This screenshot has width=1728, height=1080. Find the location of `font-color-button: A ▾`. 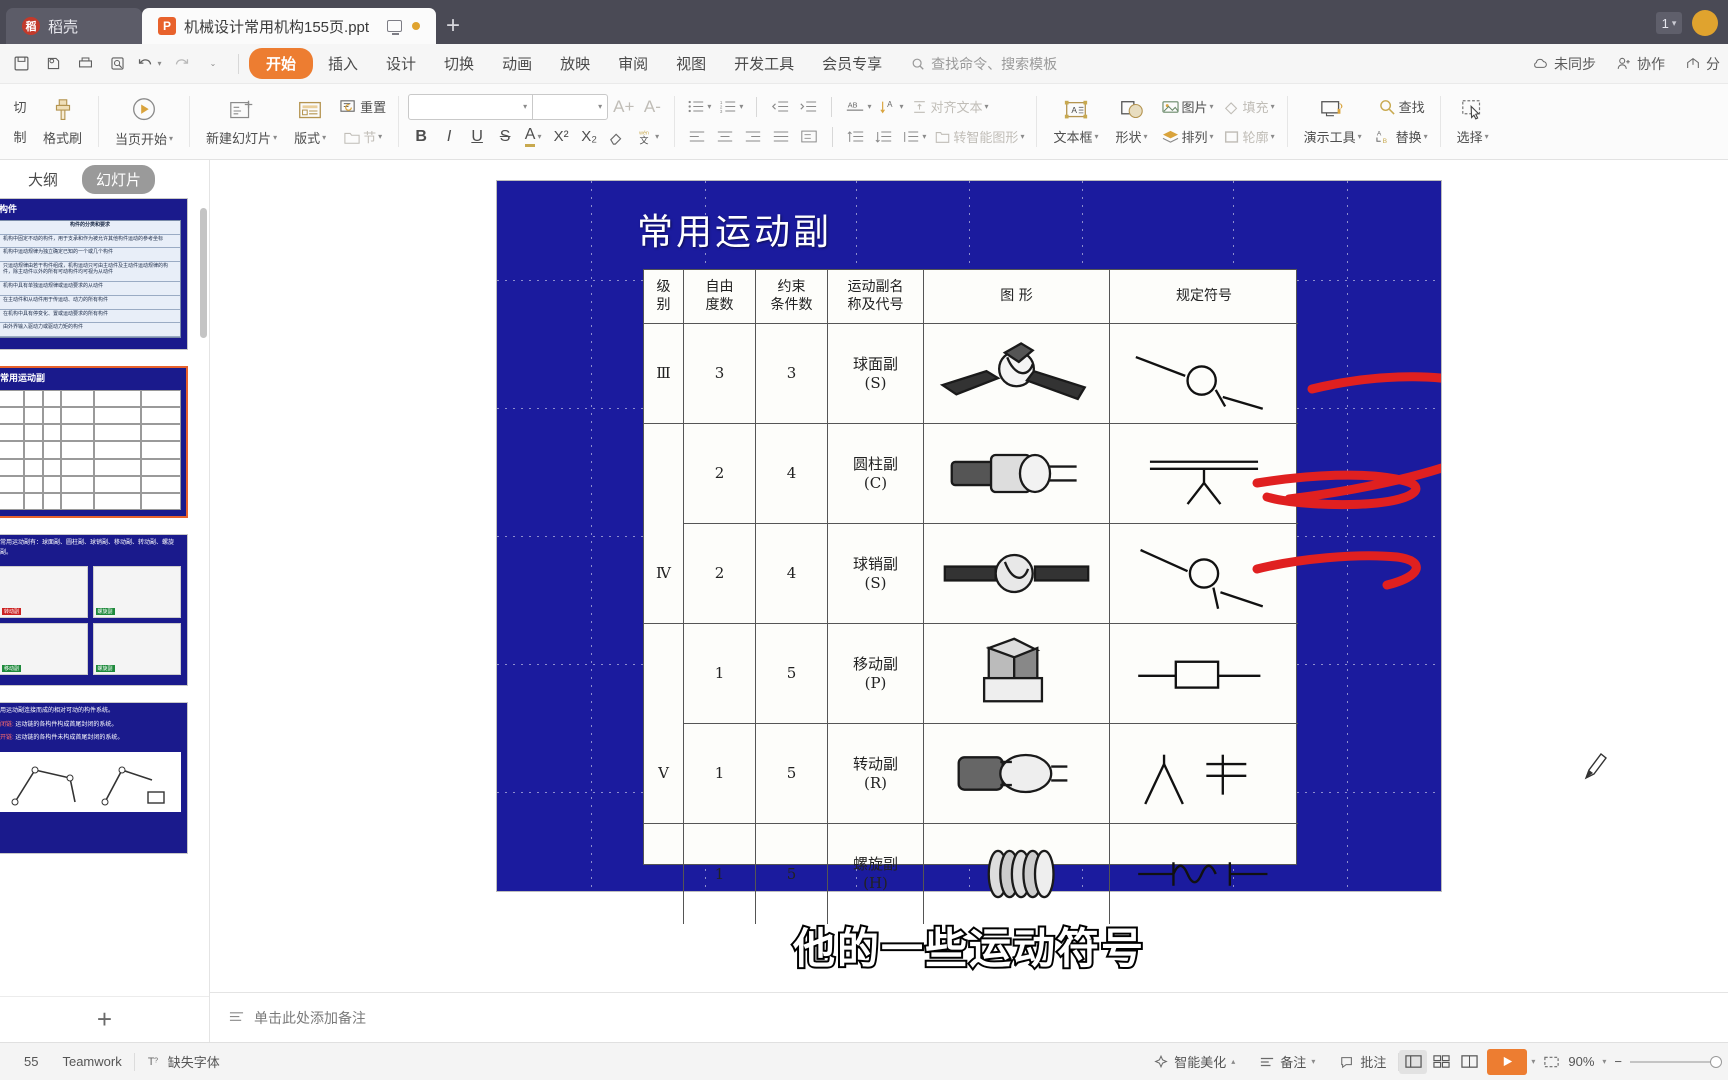

font-color-button: A ▾ is located at coordinates (533, 137).